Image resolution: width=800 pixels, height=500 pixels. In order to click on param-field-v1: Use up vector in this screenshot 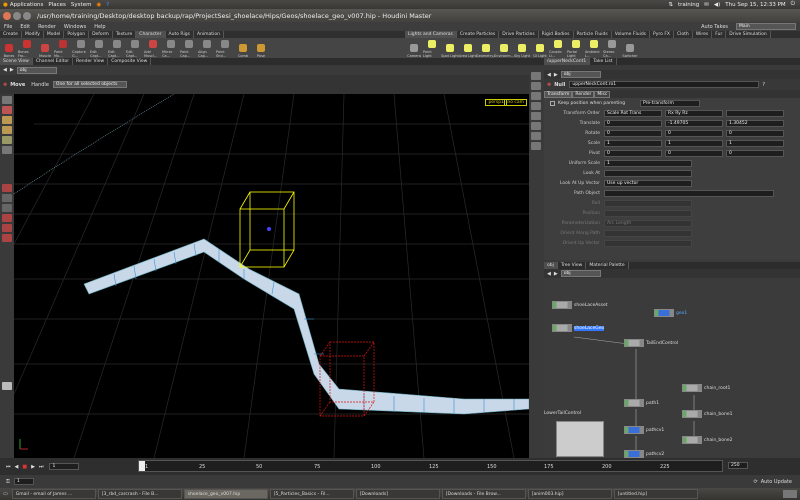, I will do `click(648, 183)`.